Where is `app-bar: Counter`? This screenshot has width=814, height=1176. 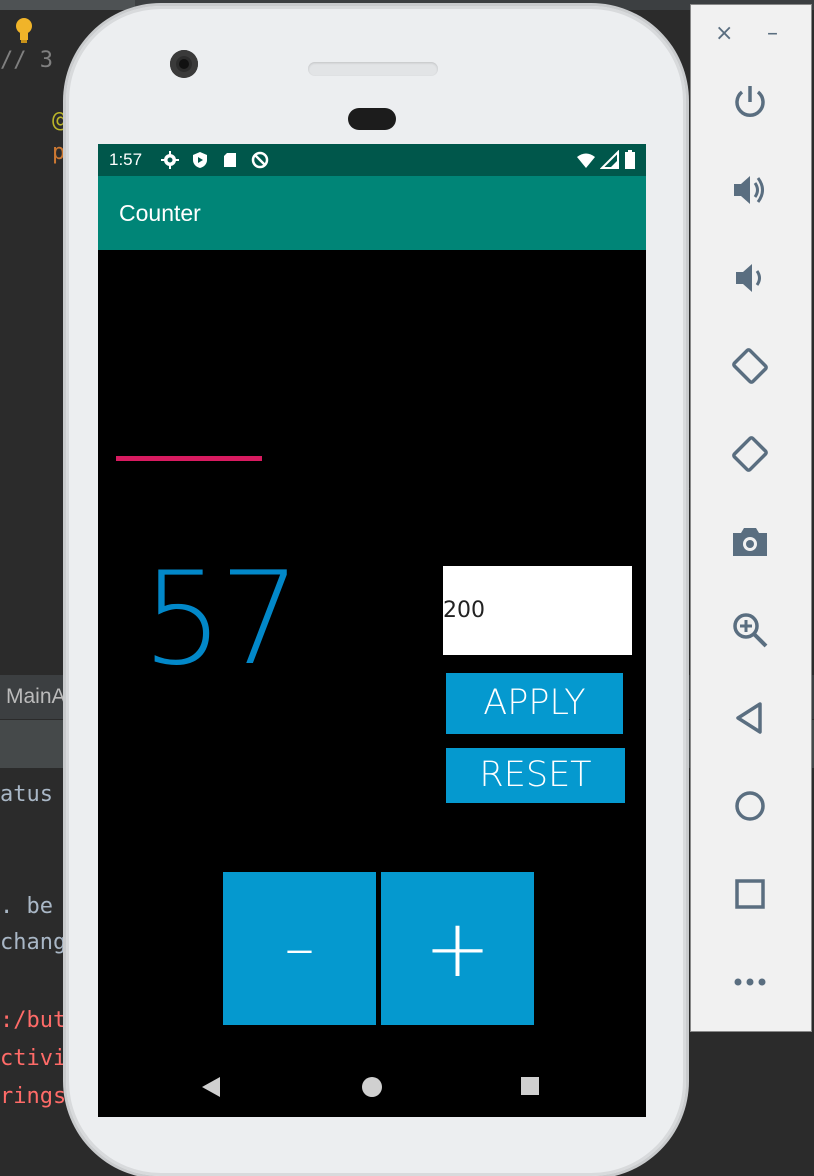
app-bar: Counter is located at coordinates (372, 213).